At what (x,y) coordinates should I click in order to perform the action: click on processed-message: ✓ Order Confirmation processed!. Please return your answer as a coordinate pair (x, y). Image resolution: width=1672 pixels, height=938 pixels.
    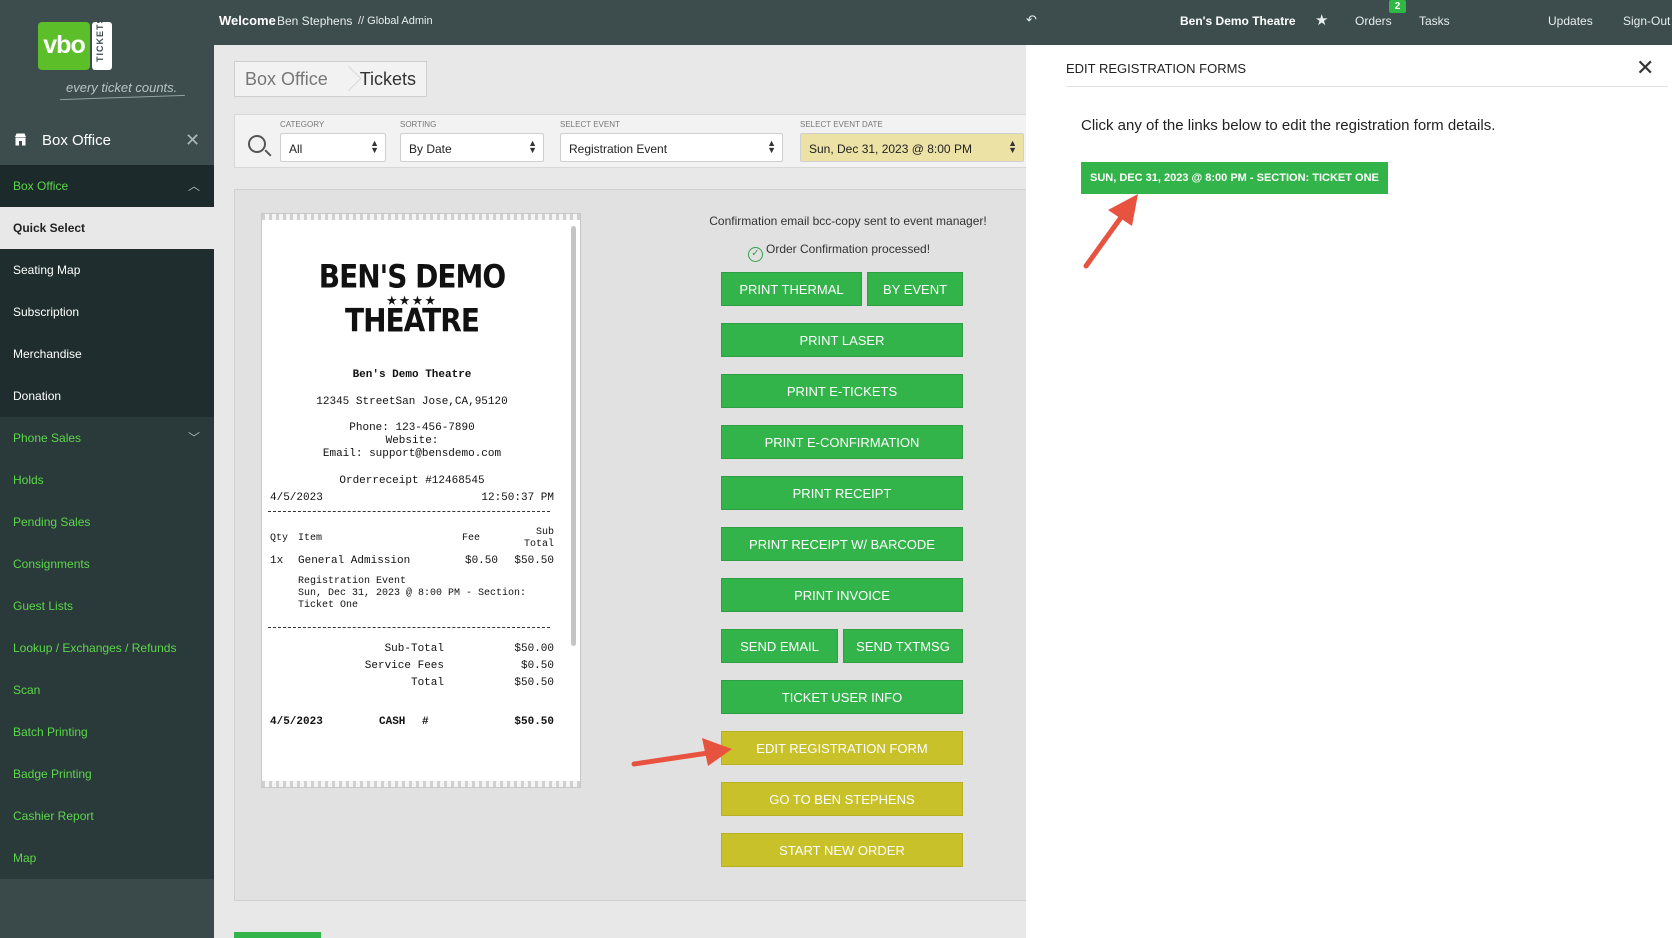
    Looking at the image, I should click on (839, 252).